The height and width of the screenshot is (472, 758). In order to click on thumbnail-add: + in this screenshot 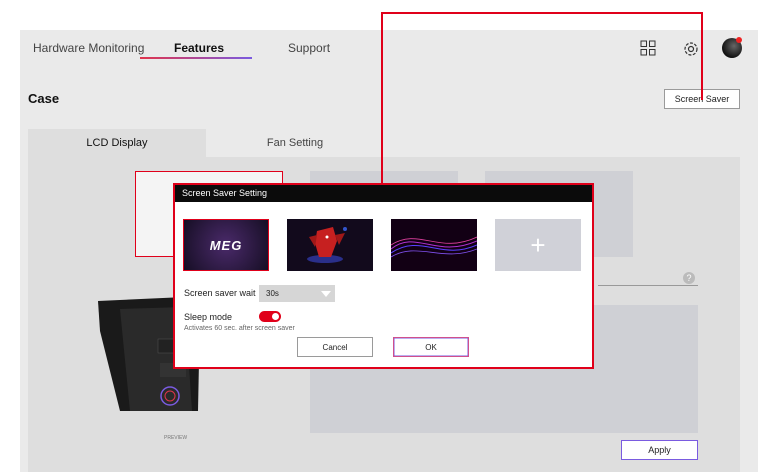, I will do `click(538, 245)`.